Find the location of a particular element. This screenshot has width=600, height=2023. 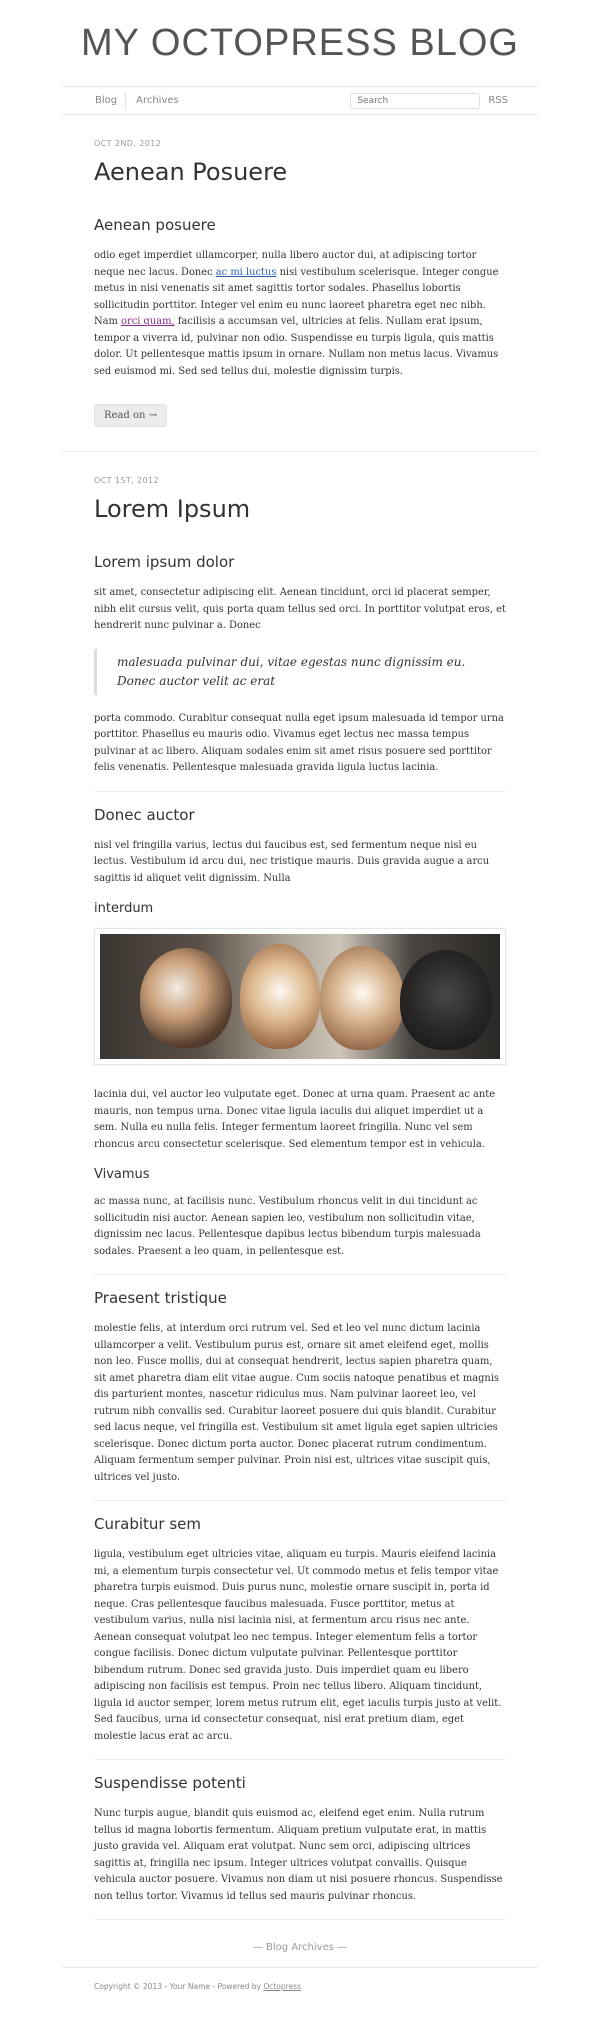

section-heading: Aenean posuere is located at coordinates (155, 225).